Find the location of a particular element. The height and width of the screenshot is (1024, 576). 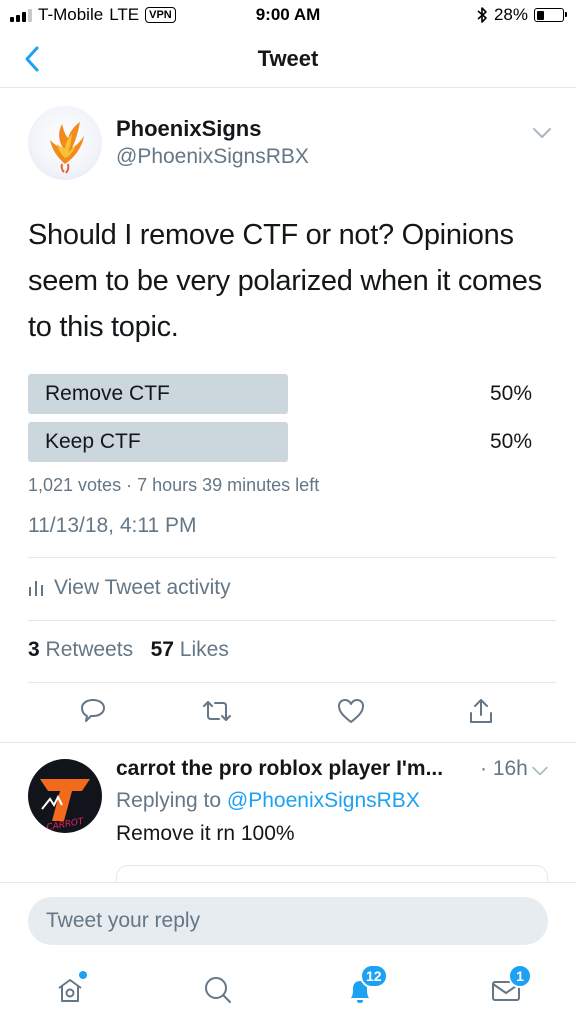

svg-text: CARROT is located at coordinates (66, 825).